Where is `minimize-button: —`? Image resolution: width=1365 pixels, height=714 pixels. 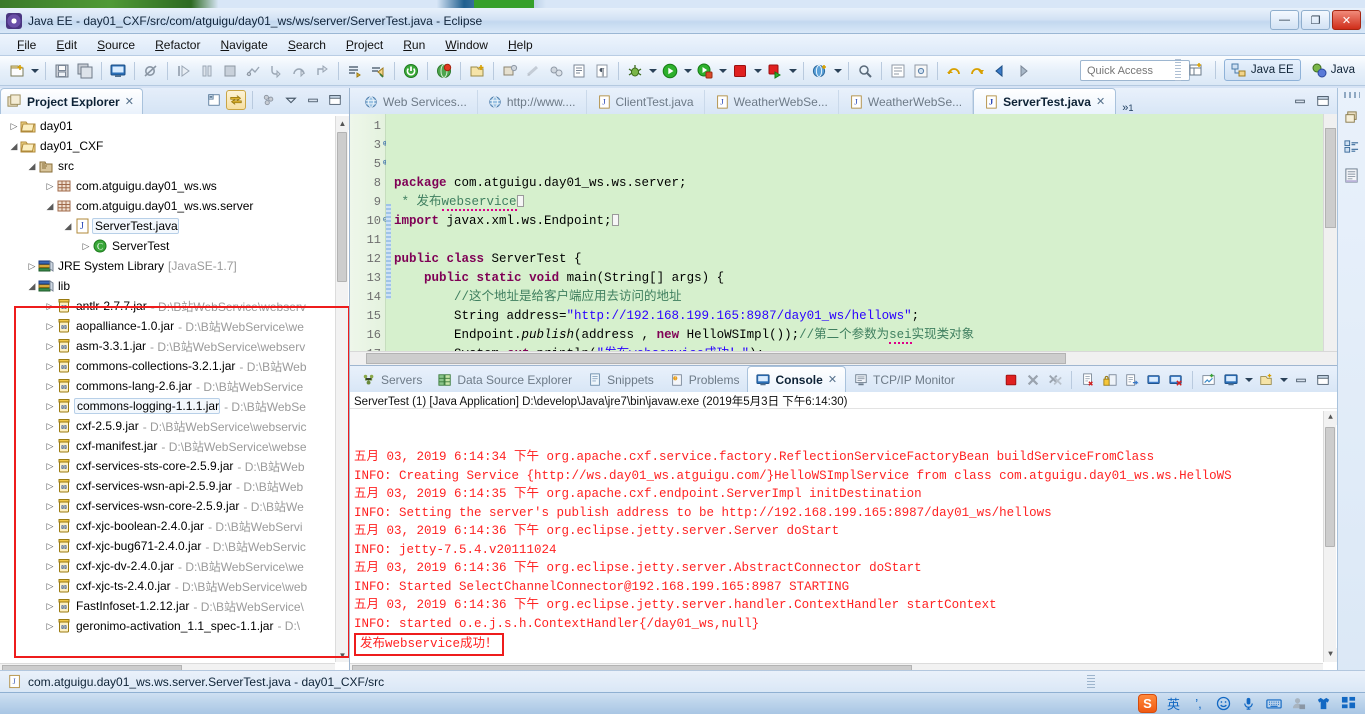 minimize-button: — is located at coordinates (1284, 20).